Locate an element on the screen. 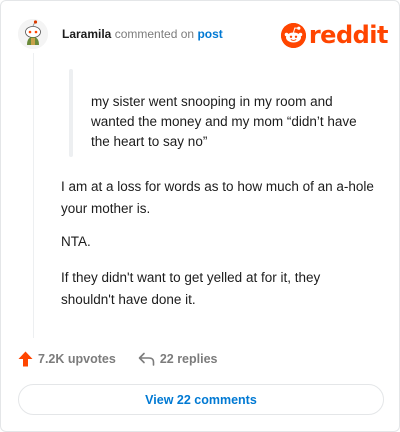 Image resolution: width=400 pixels, height=432 pixels. reddit-snoo-icon is located at coordinates (293, 35).